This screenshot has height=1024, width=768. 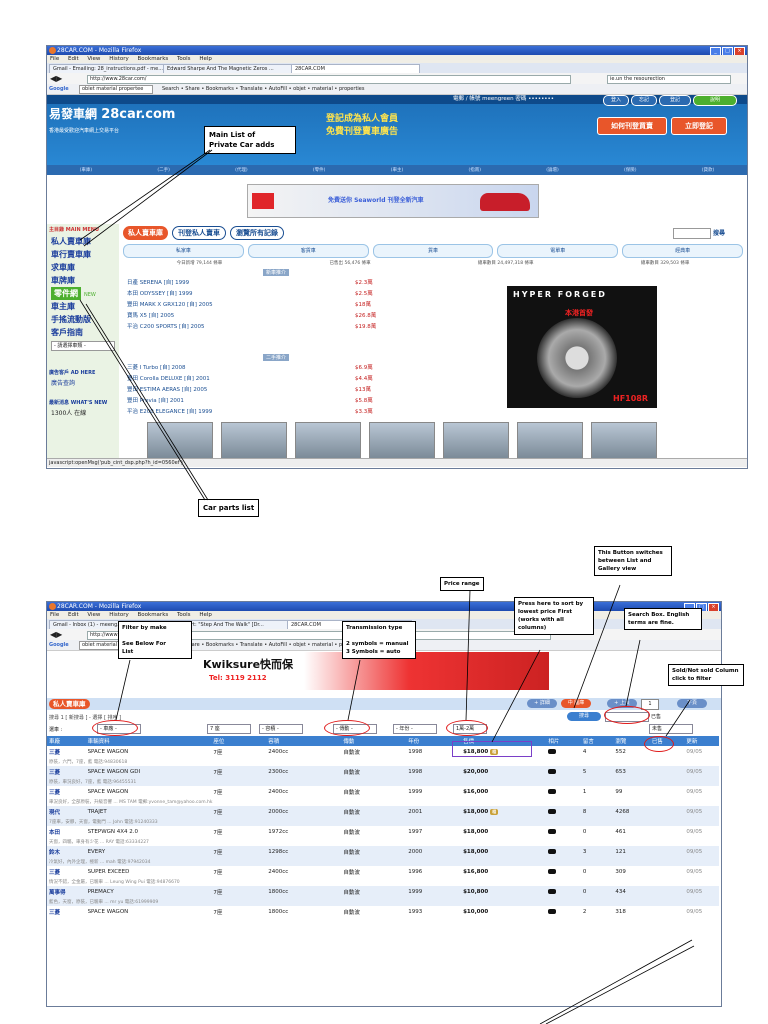 What do you see at coordinates (281, 729) in the screenshot?
I see `engine-filter: - 容積 -` at bounding box center [281, 729].